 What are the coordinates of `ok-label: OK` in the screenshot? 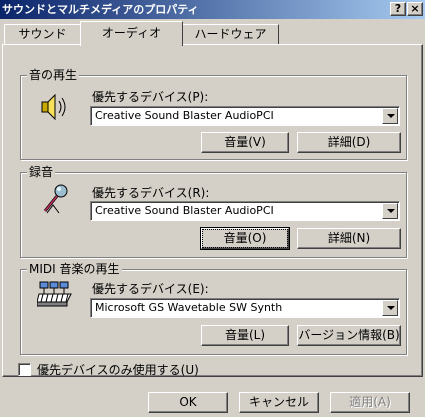 It's located at (188, 402).